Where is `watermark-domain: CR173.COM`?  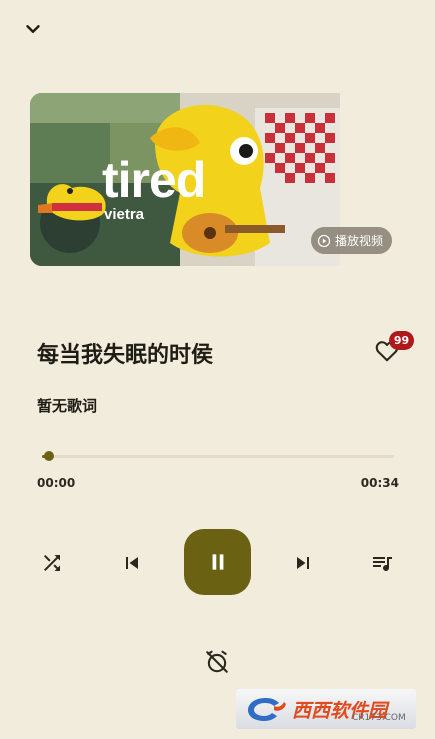
watermark-domain: CR173.COM is located at coordinates (379, 718).